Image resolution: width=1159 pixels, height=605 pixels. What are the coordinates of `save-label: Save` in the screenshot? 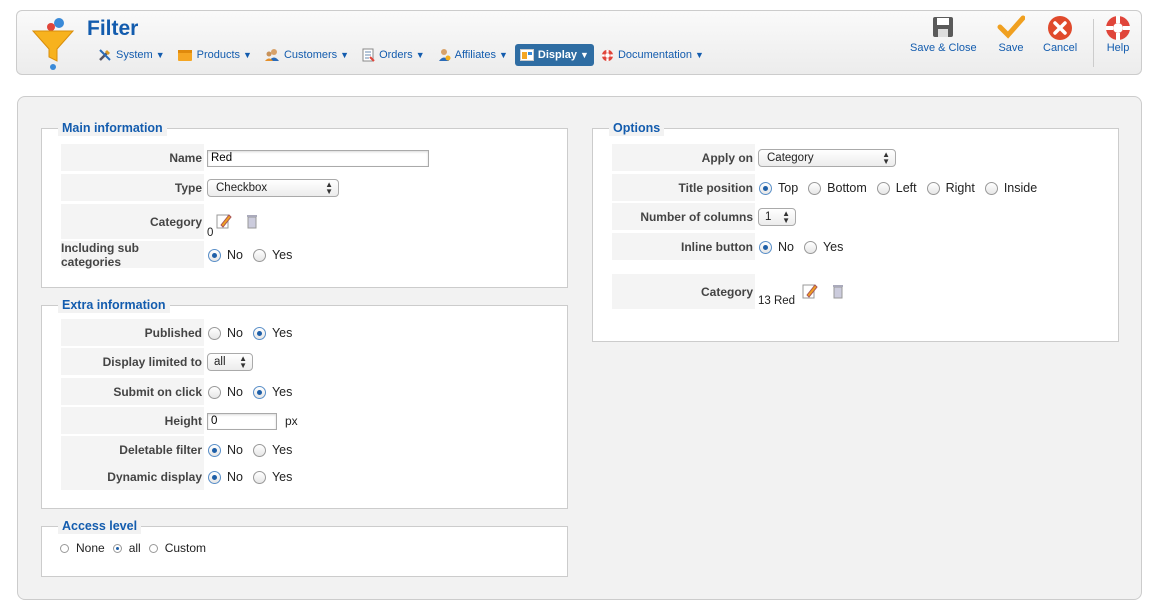 It's located at (1011, 48).